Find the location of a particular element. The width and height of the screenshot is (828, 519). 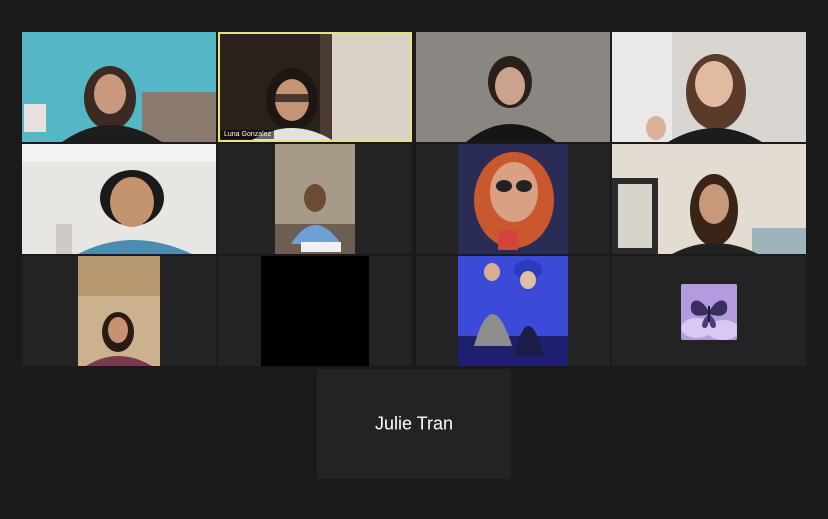

participant-tile-13: Julie Tran is located at coordinates (414, 424).